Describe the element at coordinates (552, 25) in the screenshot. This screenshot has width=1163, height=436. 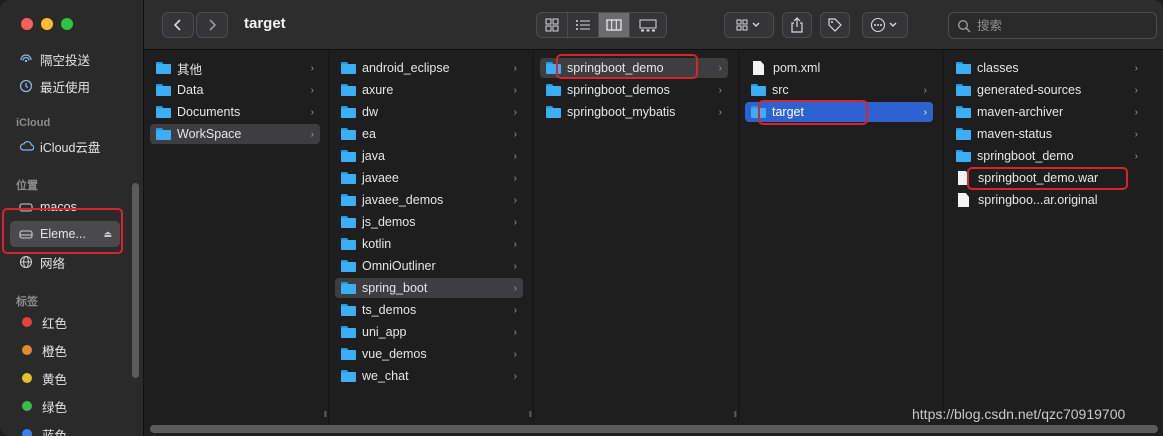
I see `icon-view-button` at that location.